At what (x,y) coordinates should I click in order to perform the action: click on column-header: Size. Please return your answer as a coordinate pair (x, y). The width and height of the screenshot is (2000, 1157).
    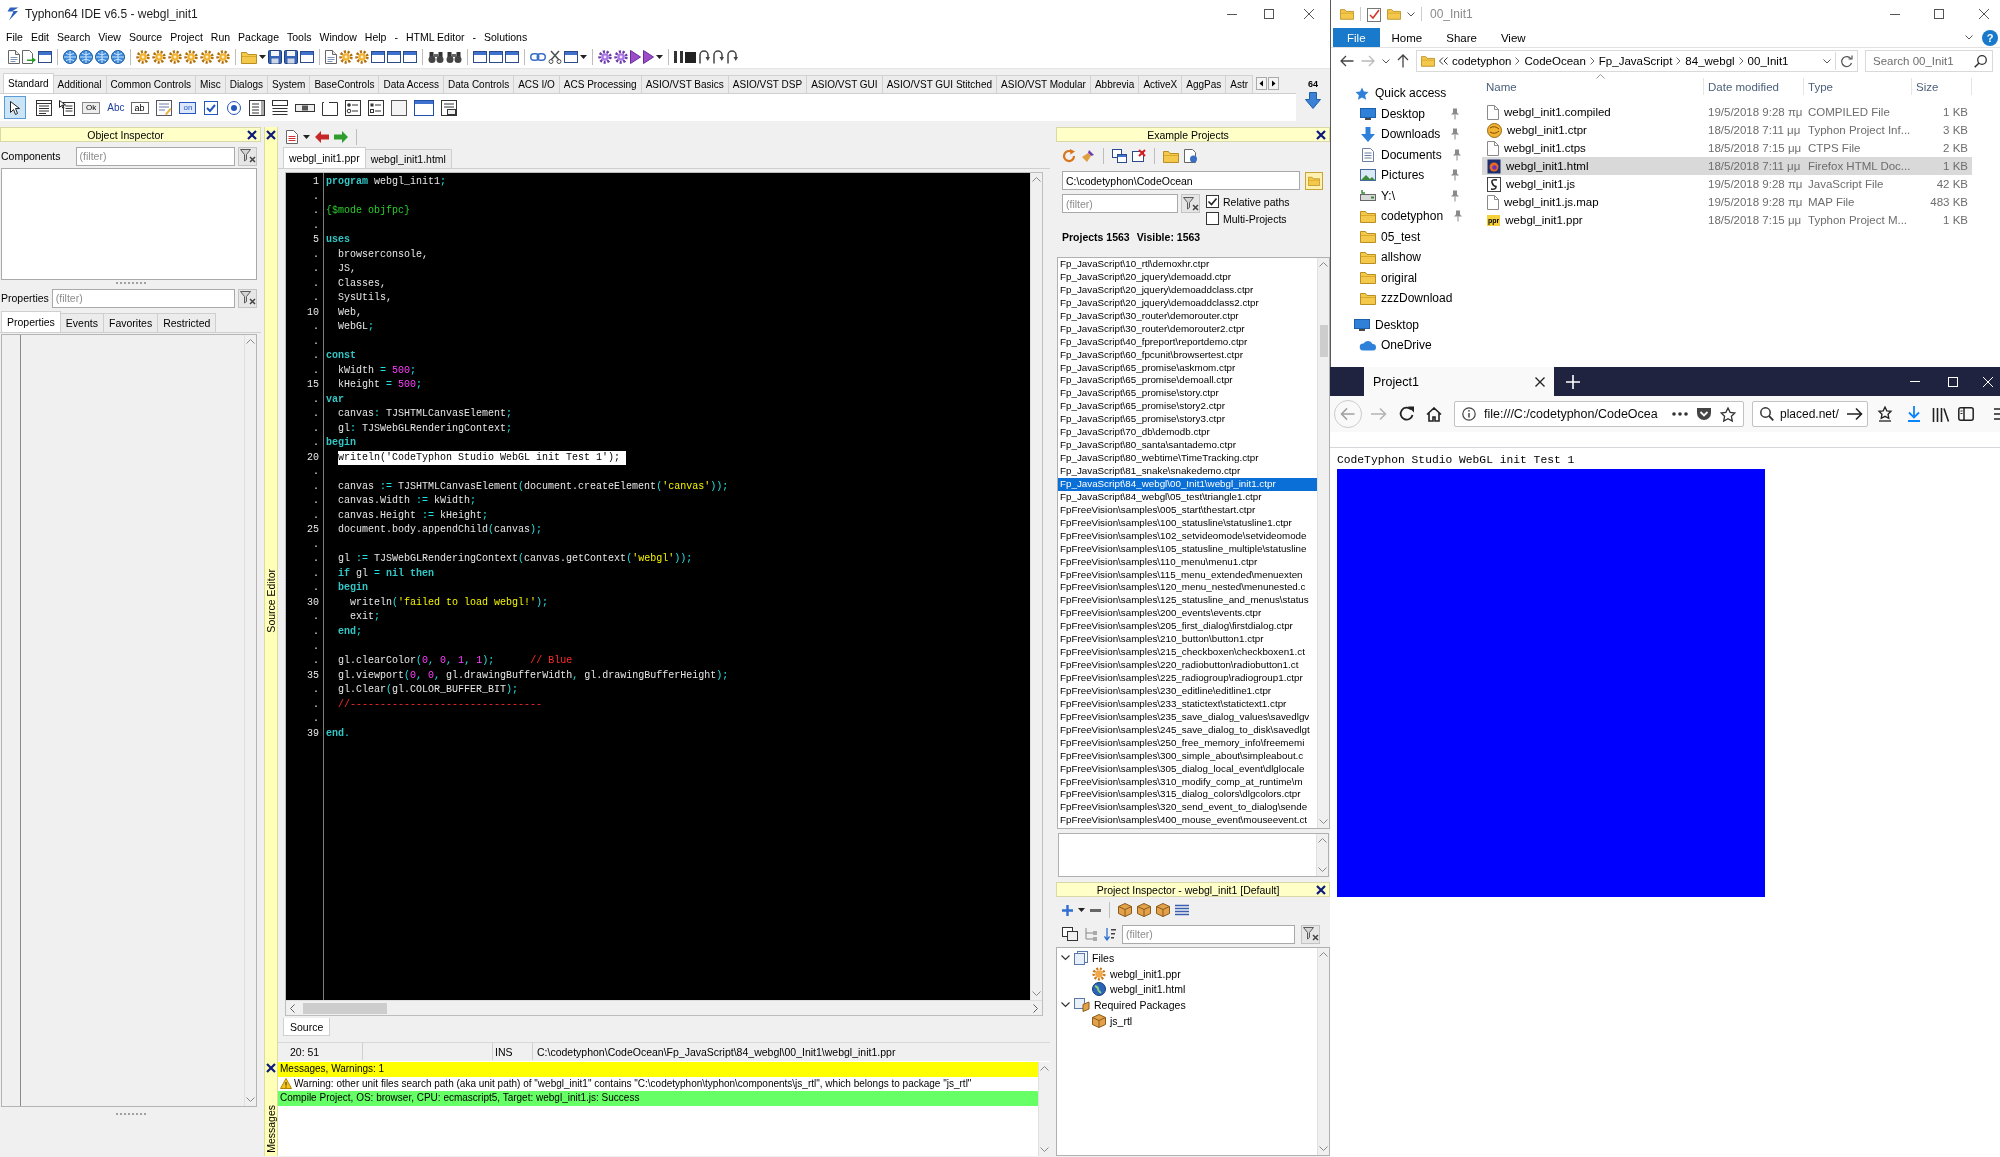
    Looking at the image, I should click on (1942, 86).